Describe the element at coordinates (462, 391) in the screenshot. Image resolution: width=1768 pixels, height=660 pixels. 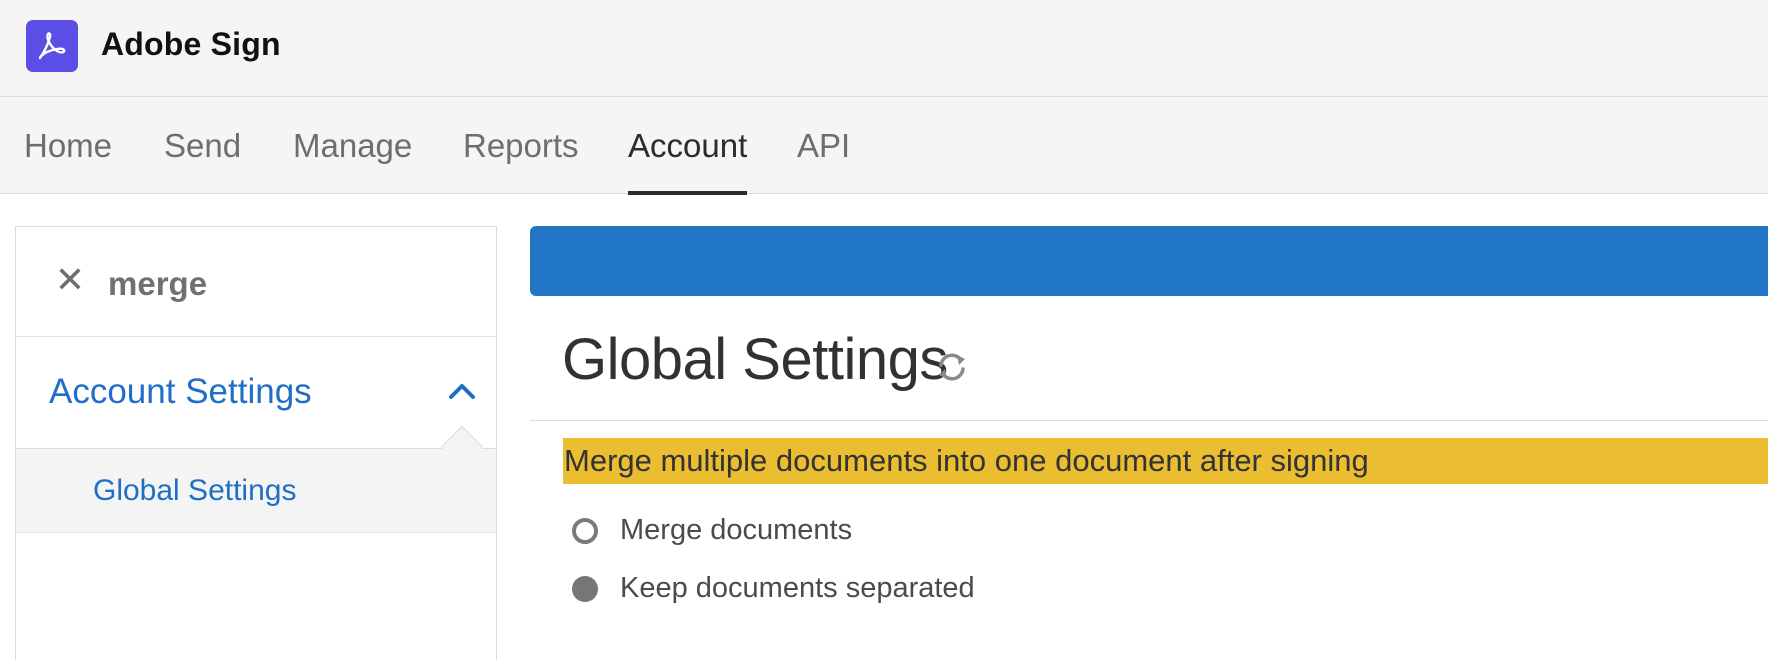
I see `chevron-up-icon` at that location.